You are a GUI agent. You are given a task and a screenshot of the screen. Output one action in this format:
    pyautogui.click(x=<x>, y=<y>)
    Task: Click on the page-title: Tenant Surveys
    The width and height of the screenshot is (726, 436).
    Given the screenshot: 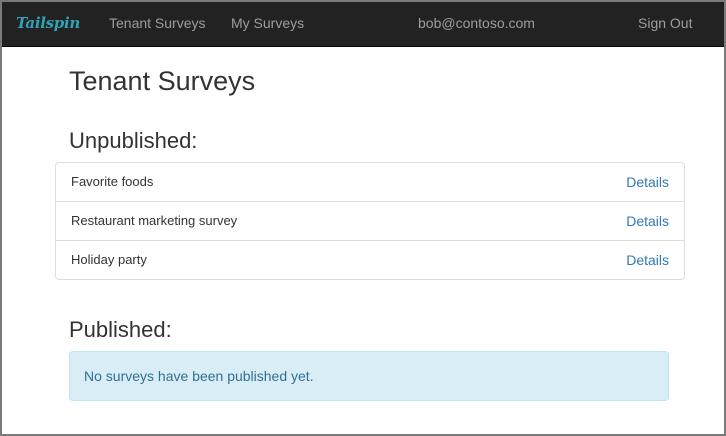 What is the action you would take?
    pyautogui.click(x=162, y=81)
    